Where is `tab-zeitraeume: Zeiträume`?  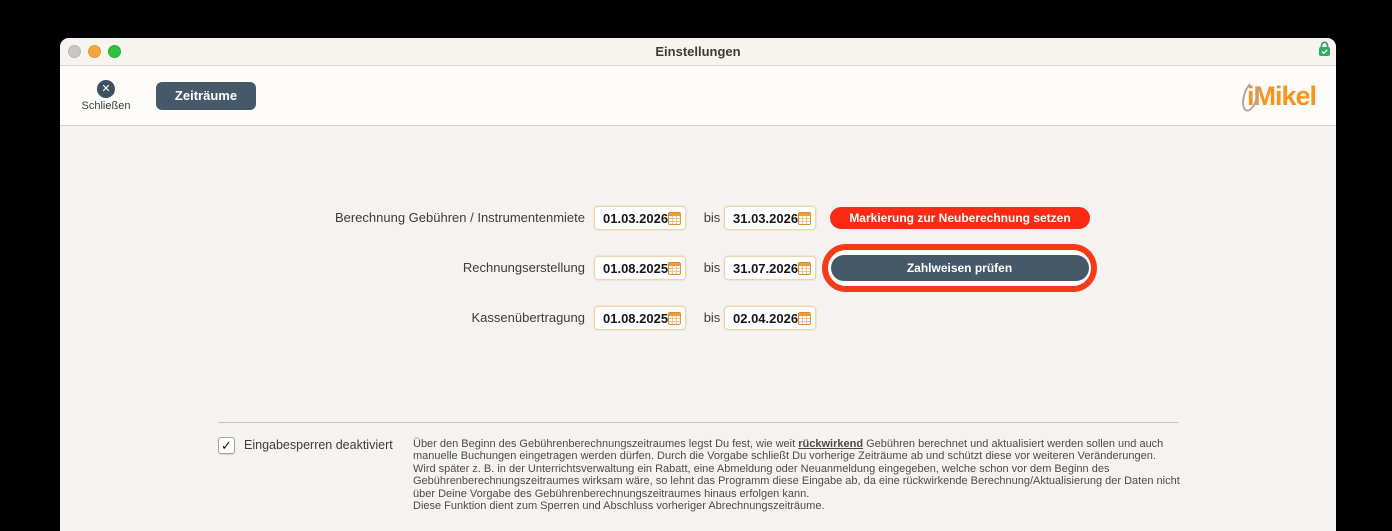 tab-zeitraeume: Zeiträume is located at coordinates (206, 96).